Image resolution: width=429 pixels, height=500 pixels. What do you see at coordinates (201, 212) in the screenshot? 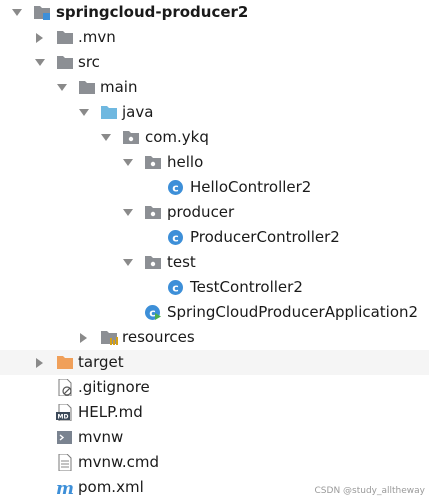
I see `package-label-producer: producer` at bounding box center [201, 212].